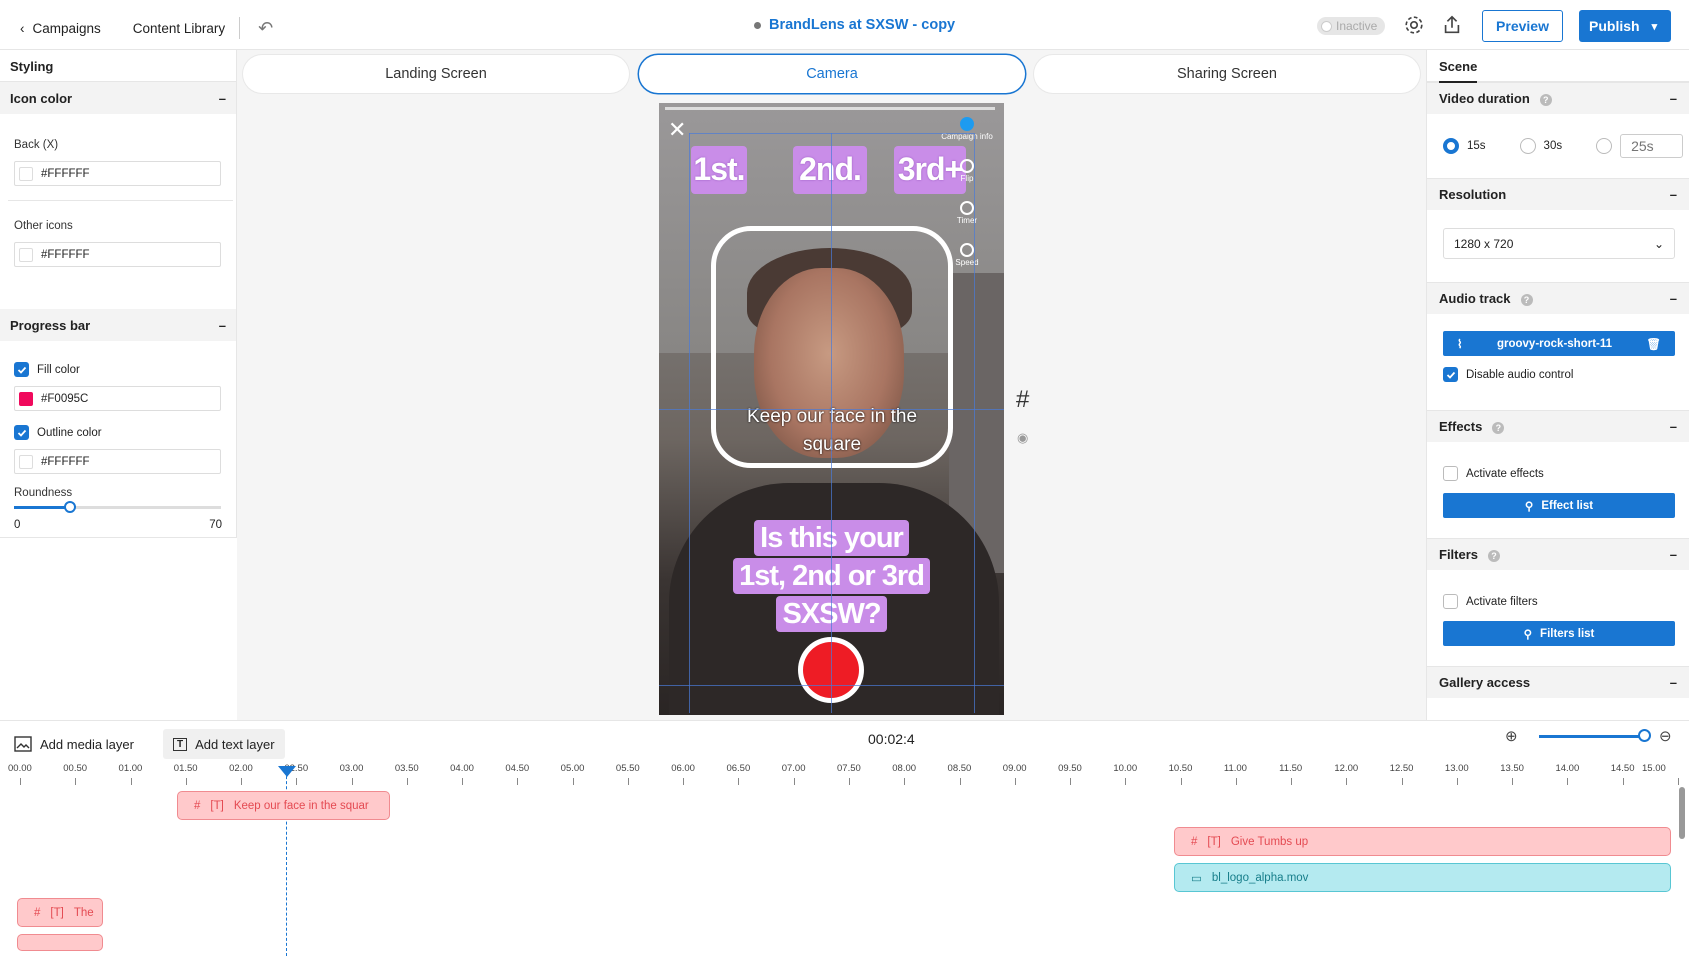  Describe the element at coordinates (1558, 554) in the screenshot. I see `filters-section: Filters? –` at that location.